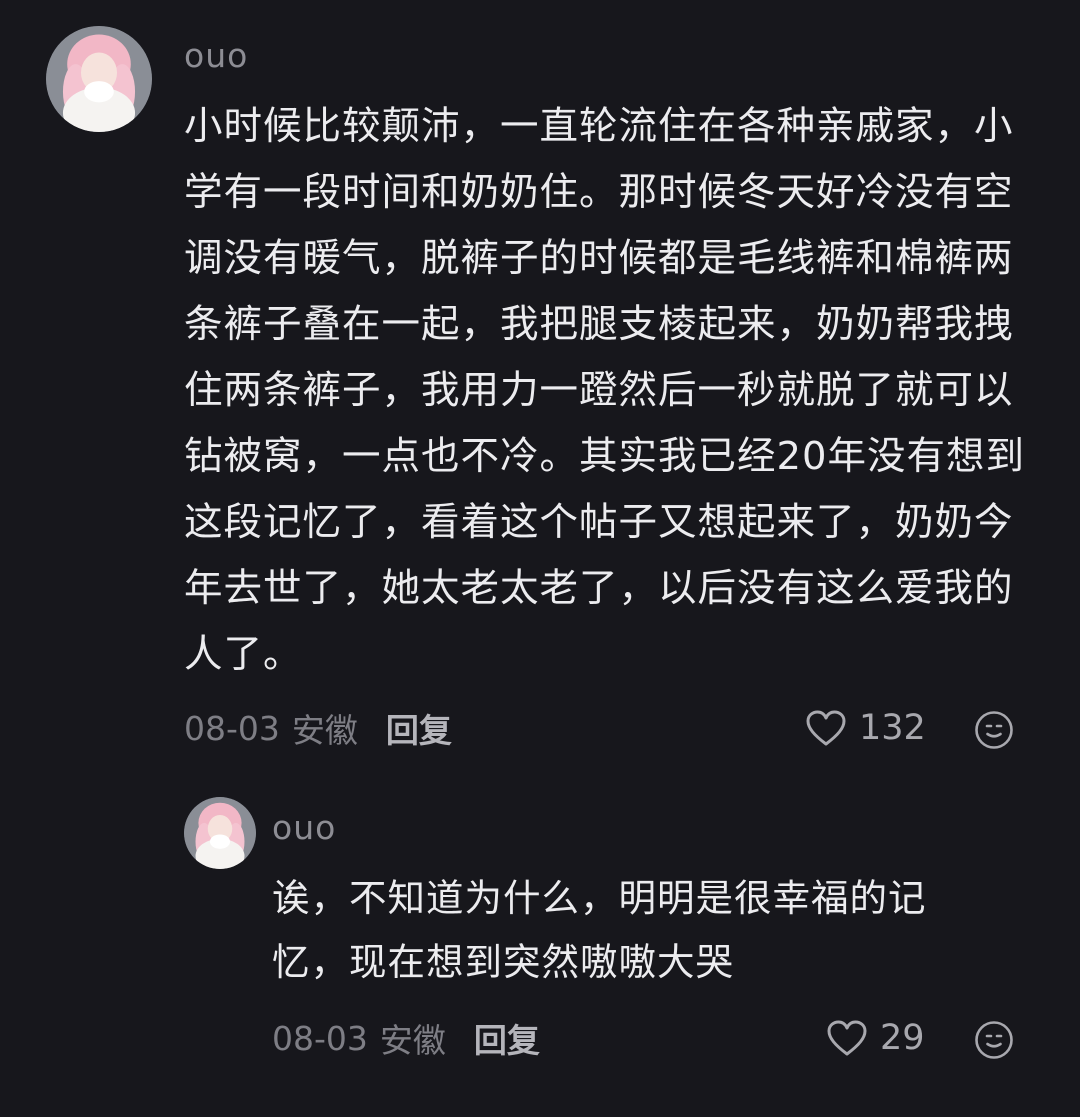 Image resolution: width=1080 pixels, height=1117 pixels. I want to click on comment-text: 诶，不知道为什么，明明是很幸福的记忆，现在想到突然嗷嗷大哭, so click(599, 930).